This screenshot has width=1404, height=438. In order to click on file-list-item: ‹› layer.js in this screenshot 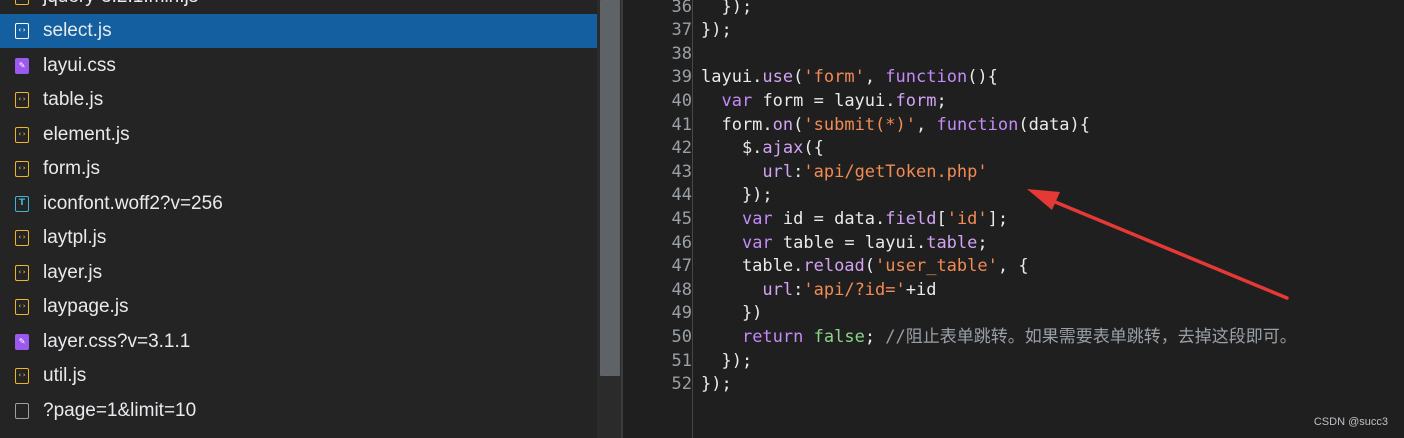, I will do `click(298, 273)`.